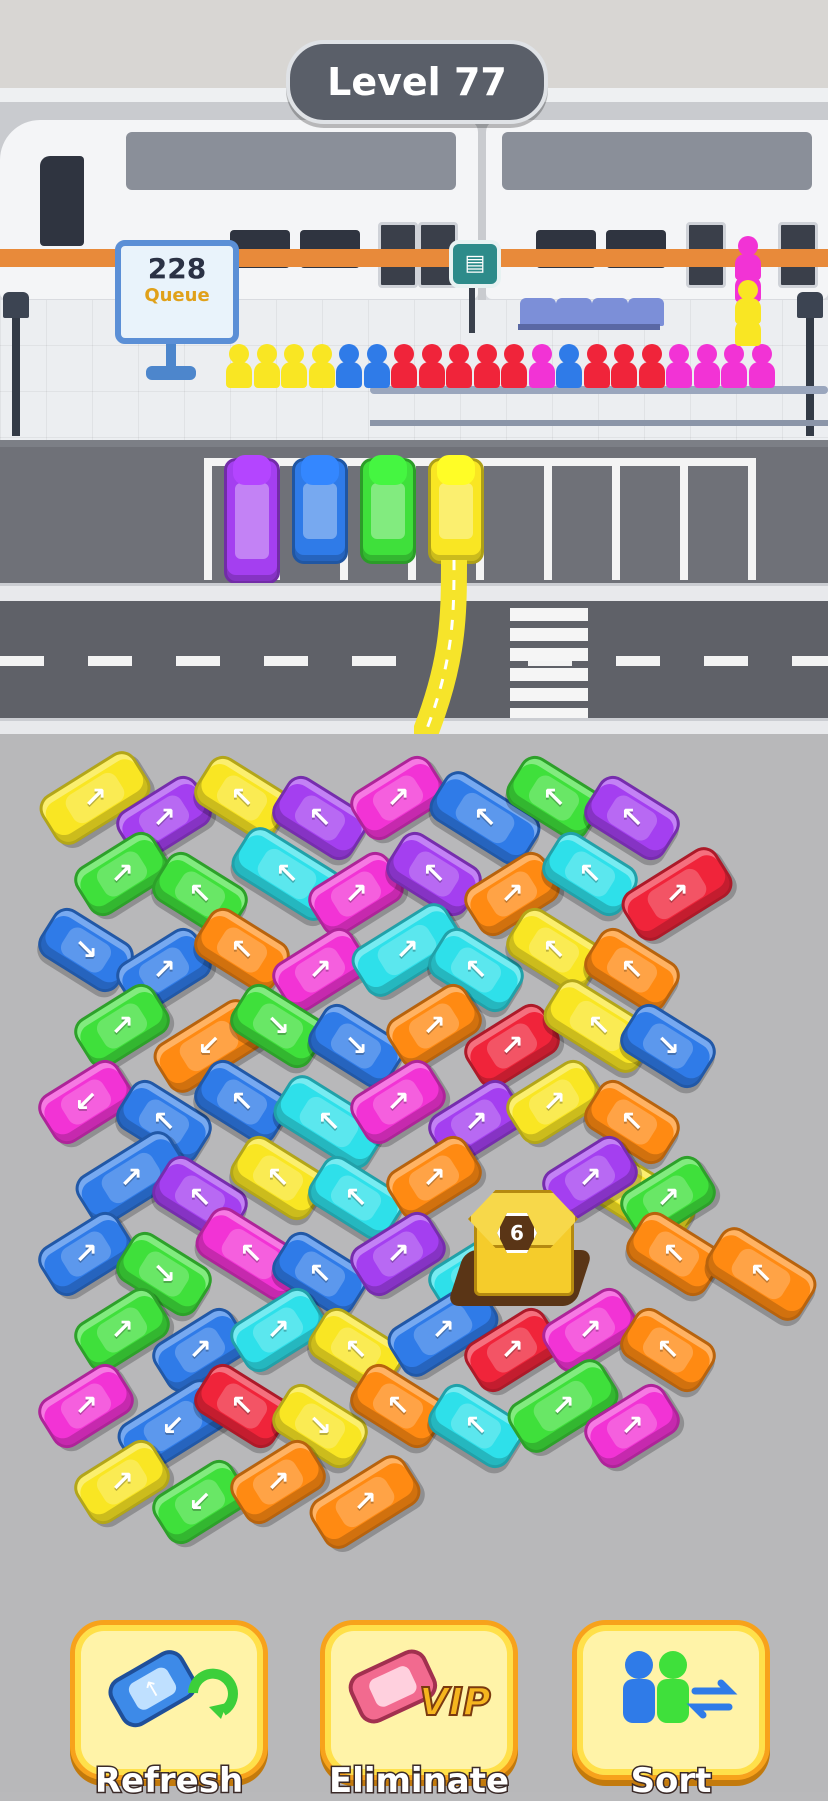 The height and width of the screenshot is (1801, 828). What do you see at coordinates (671, 1780) in the screenshot?
I see `sort-label: Sort` at bounding box center [671, 1780].